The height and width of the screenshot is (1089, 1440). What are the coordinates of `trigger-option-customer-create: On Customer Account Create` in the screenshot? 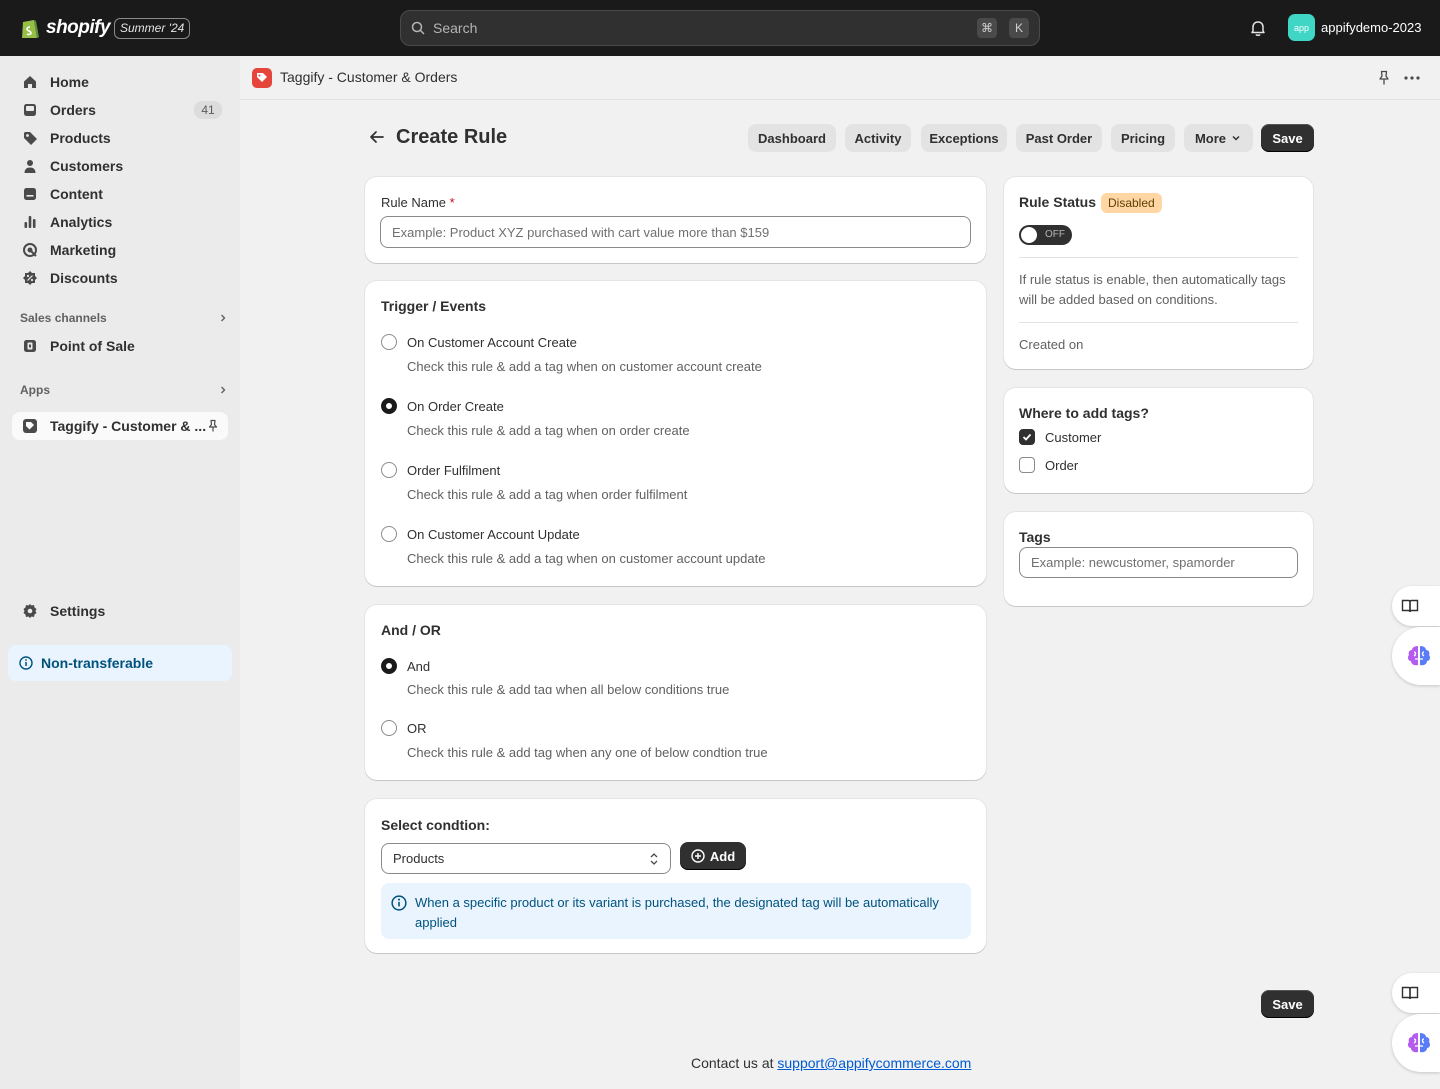 It's located at (479, 342).